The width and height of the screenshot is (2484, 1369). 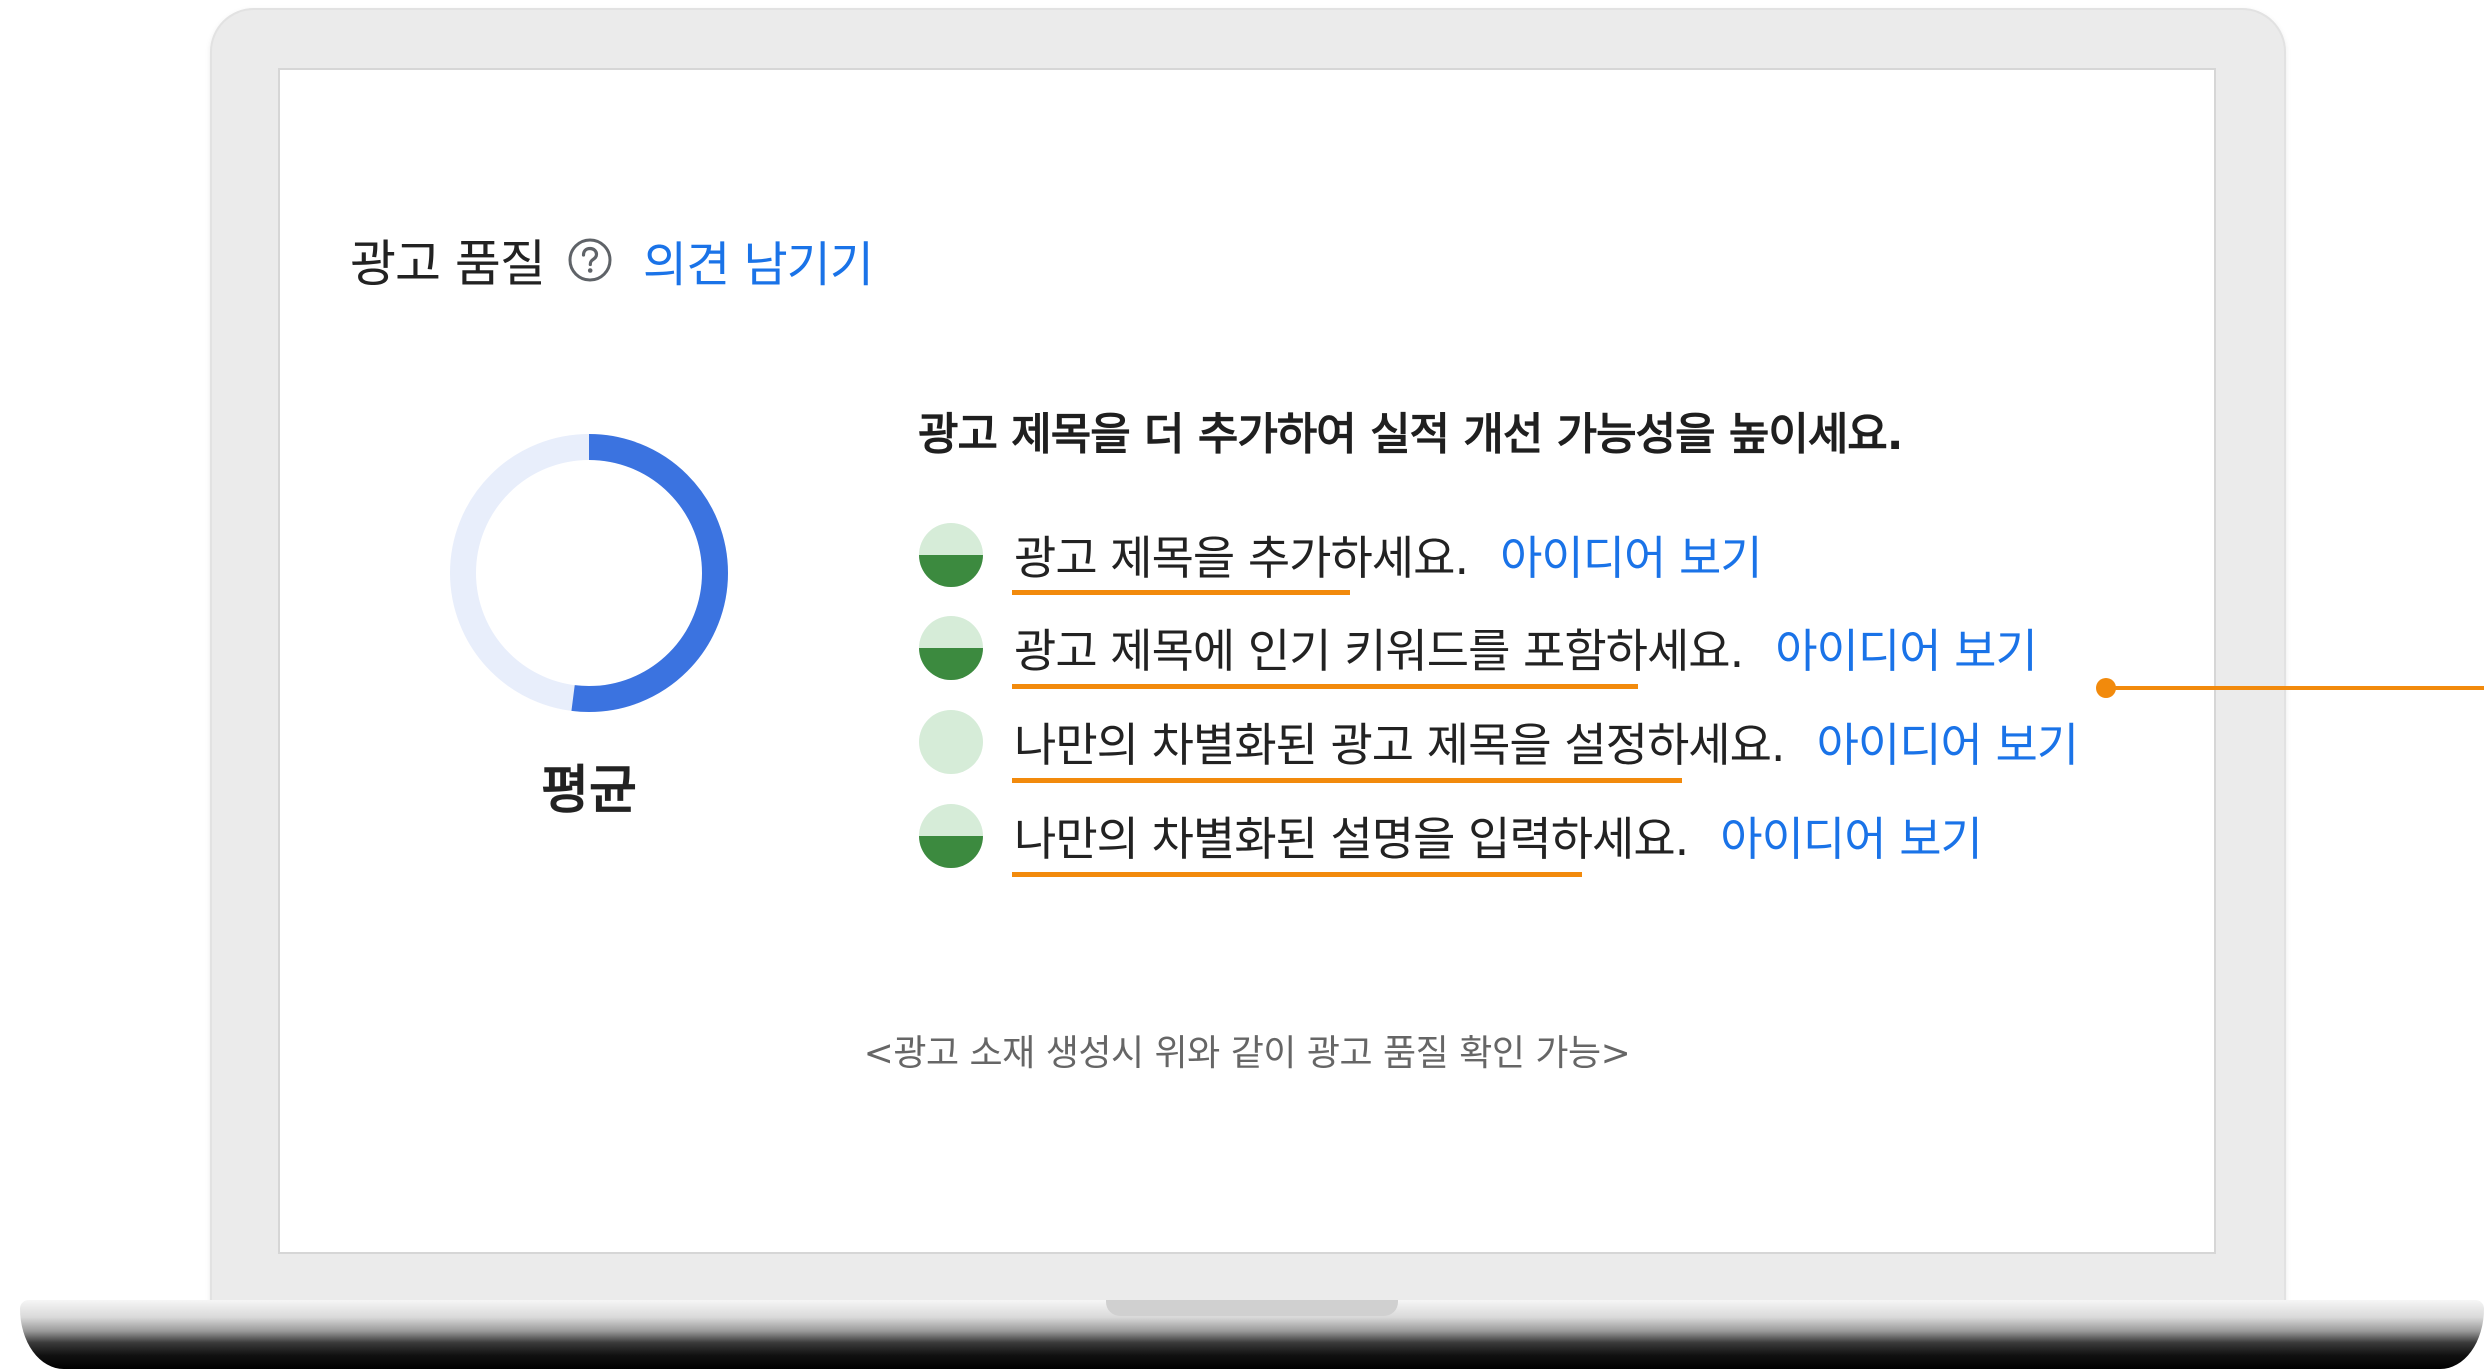 What do you see at coordinates (589, 573) in the screenshot?
I see `quality-donut` at bounding box center [589, 573].